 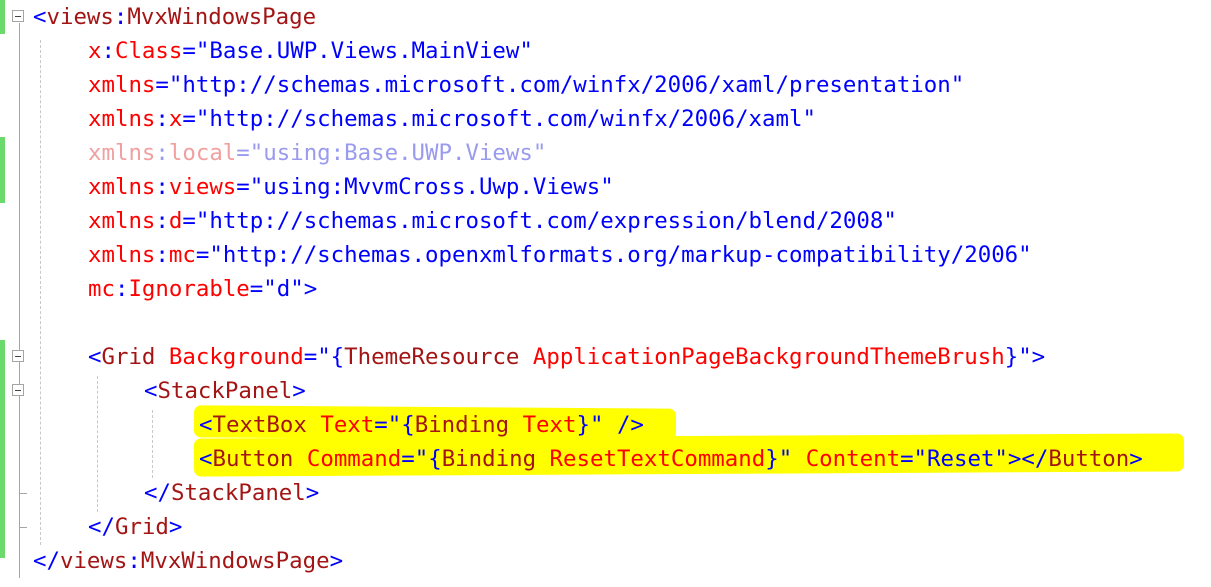 I want to click on outline-bracket-end, so click(x=23, y=527).